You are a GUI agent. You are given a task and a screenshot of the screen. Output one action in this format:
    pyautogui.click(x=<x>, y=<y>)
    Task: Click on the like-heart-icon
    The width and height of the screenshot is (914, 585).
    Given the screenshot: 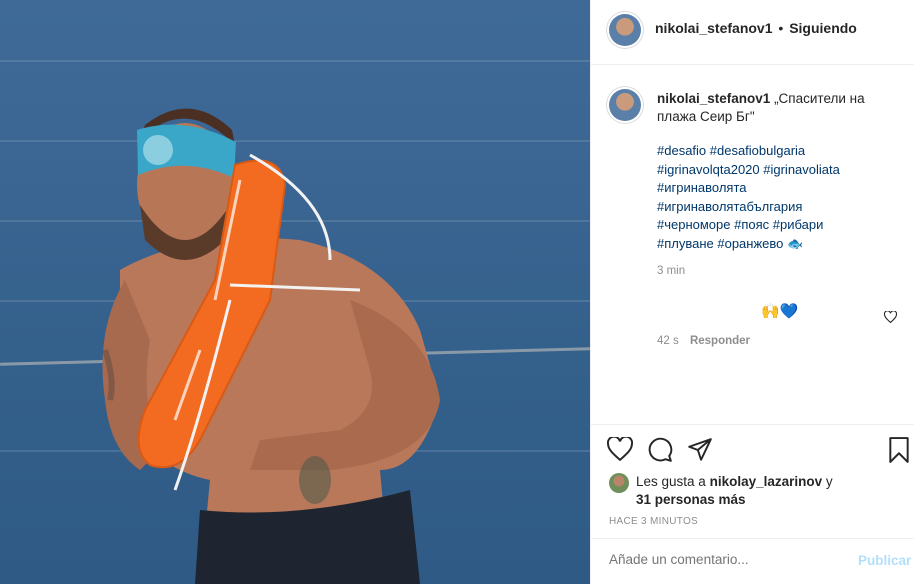 What is the action you would take?
    pyautogui.click(x=620, y=449)
    